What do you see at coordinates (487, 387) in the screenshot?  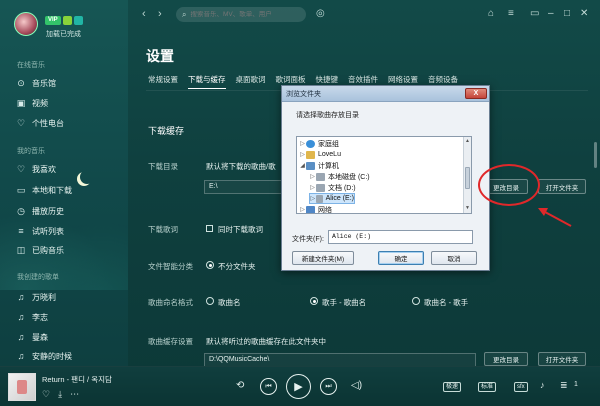 I see `standard-pill: 标准` at bounding box center [487, 387].